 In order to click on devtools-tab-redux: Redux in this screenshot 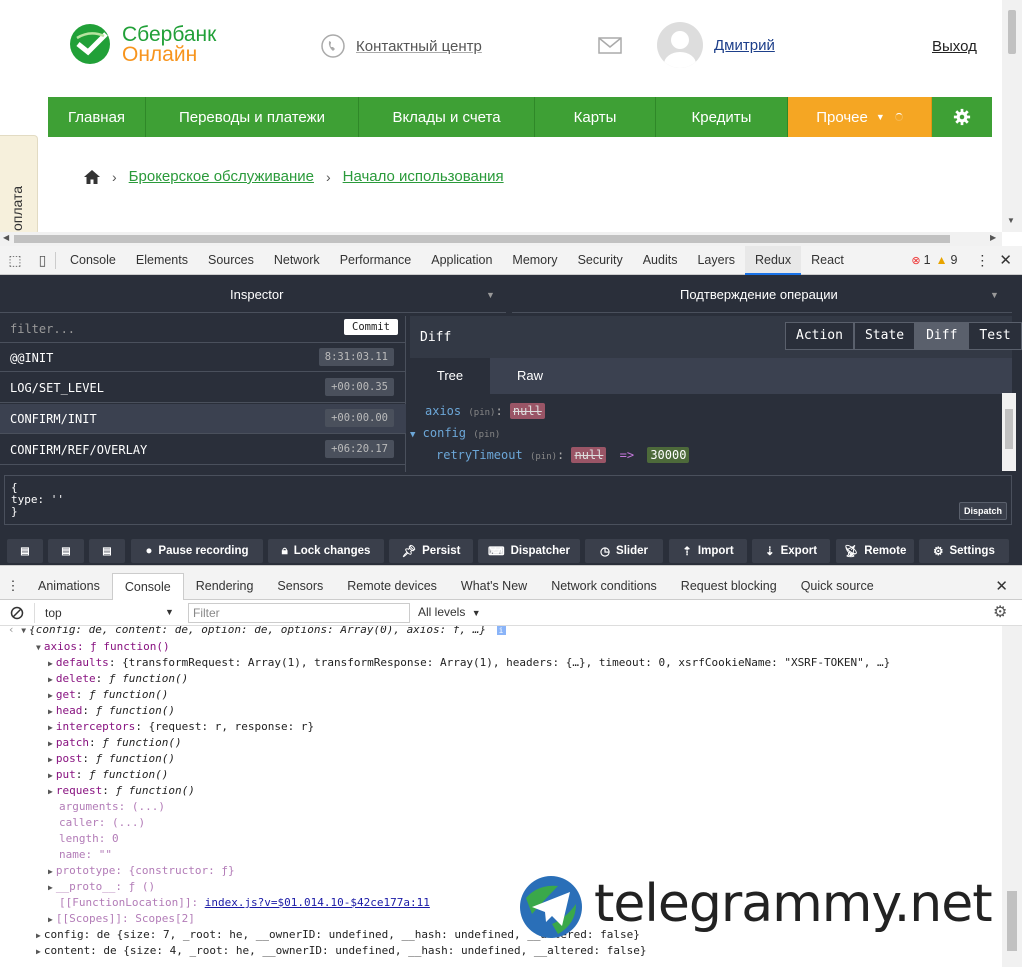, I will do `click(773, 260)`.